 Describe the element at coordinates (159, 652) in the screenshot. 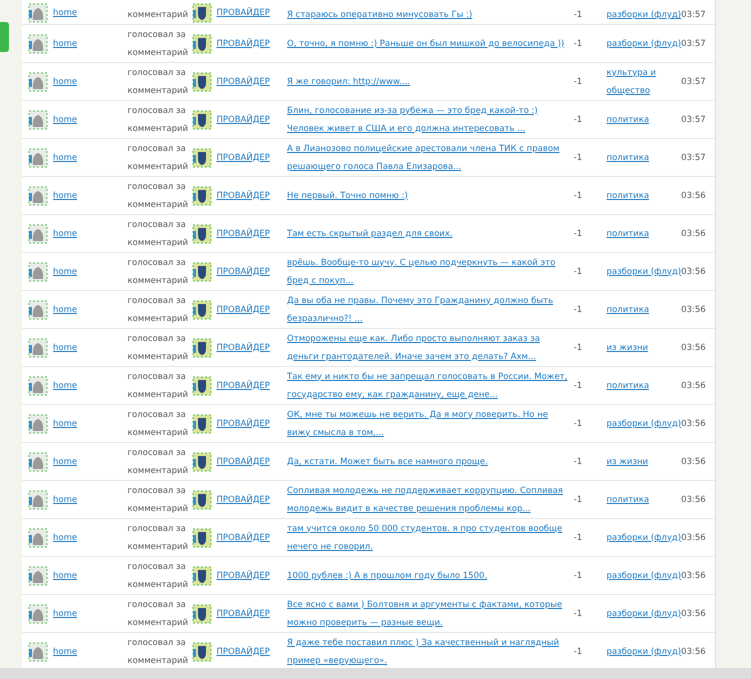

I see `action-text: голосовал за комментарий` at that location.